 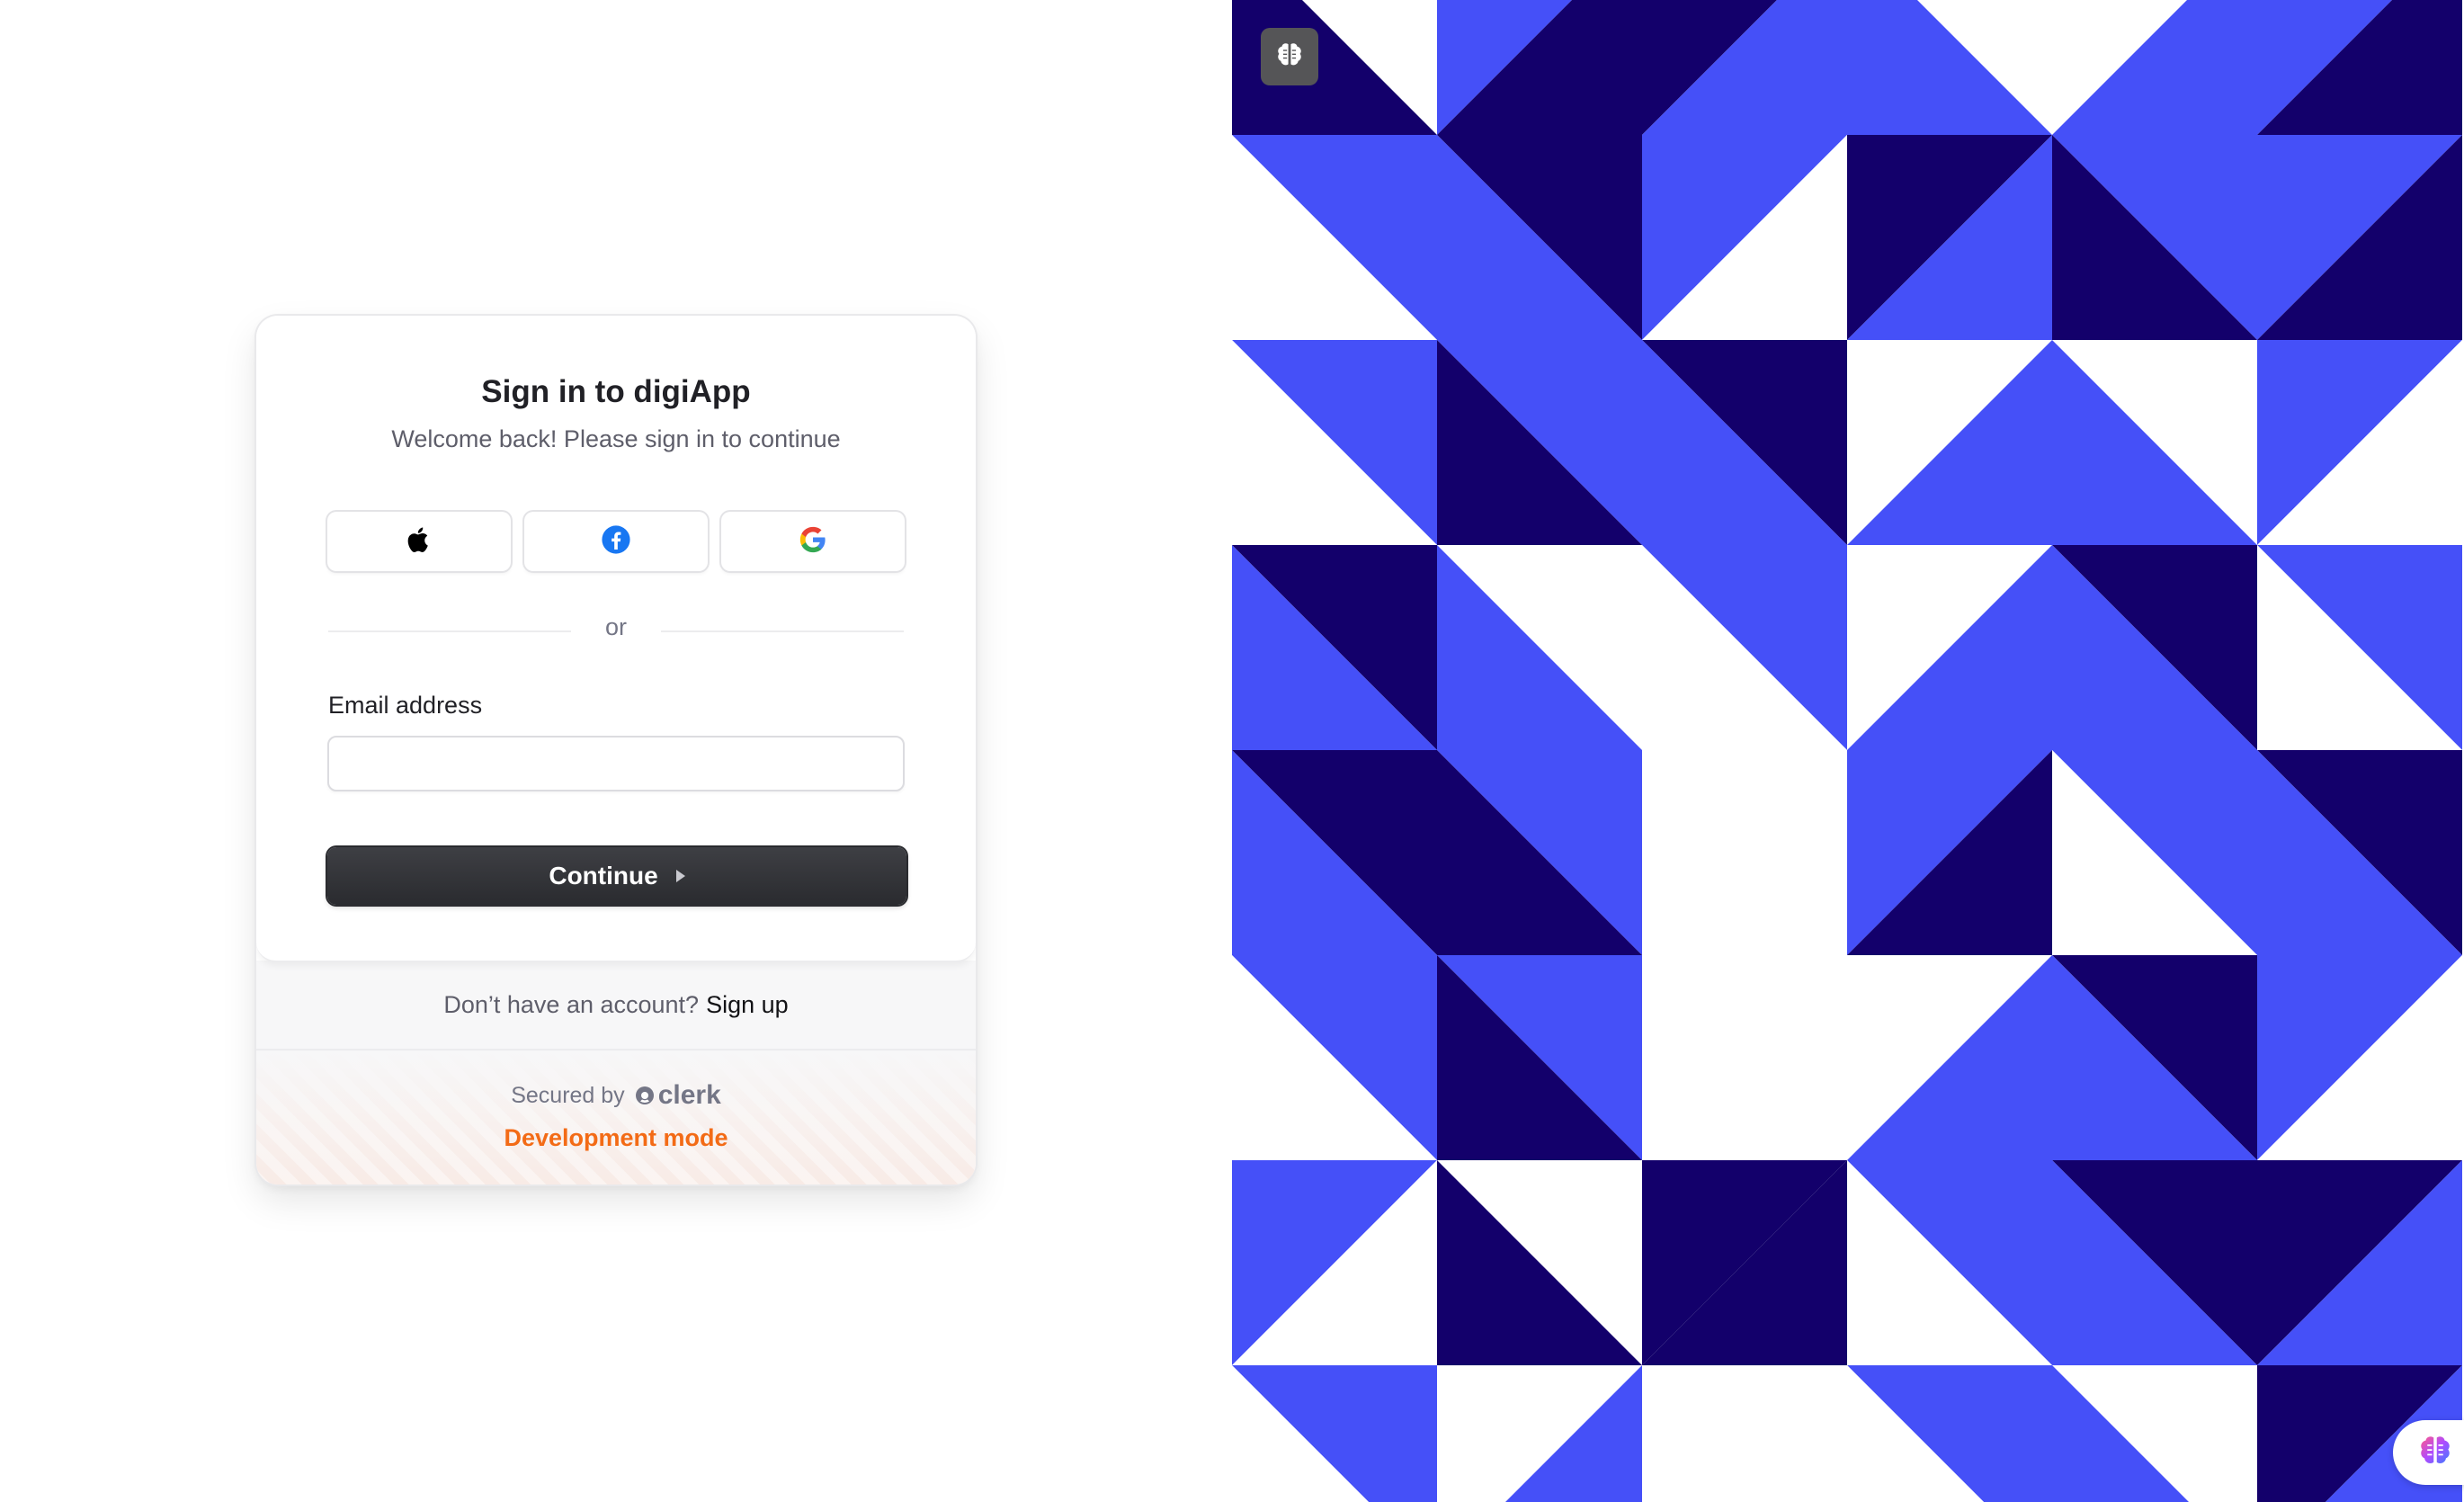 I want to click on facebook-signin-button, so click(x=616, y=541).